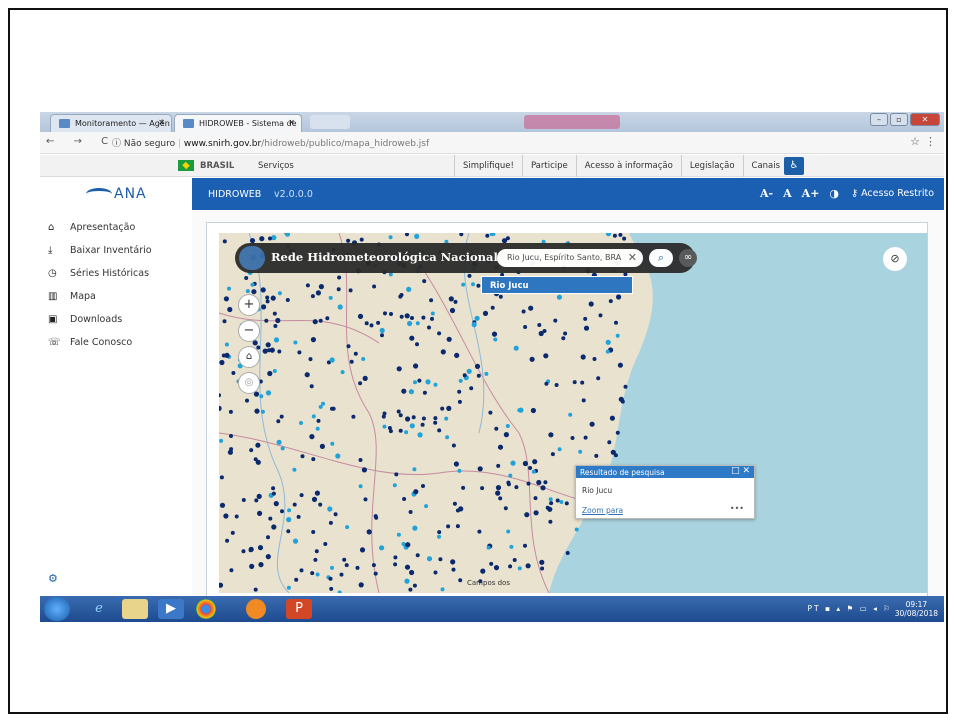 The height and width of the screenshot is (720, 954). I want to click on language-indicator: PT, so click(813, 608).